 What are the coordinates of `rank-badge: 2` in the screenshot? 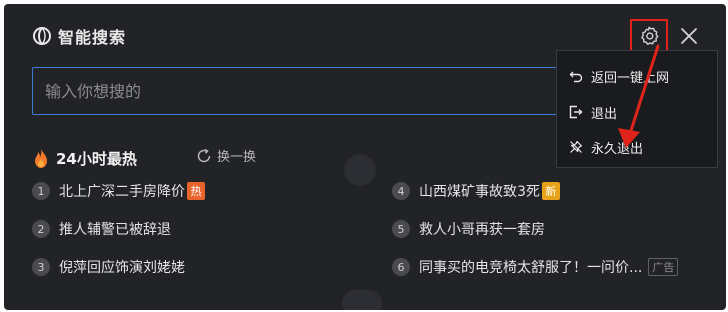 It's located at (41, 229).